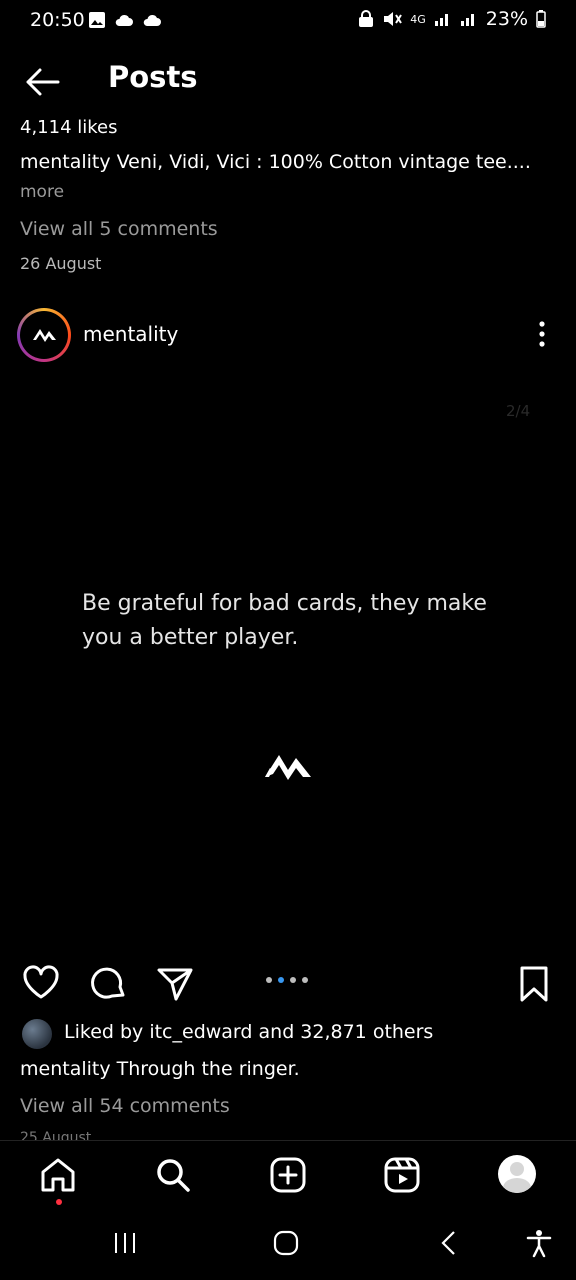  Describe the element at coordinates (288, 984) in the screenshot. I see `post-actions-bar` at that location.